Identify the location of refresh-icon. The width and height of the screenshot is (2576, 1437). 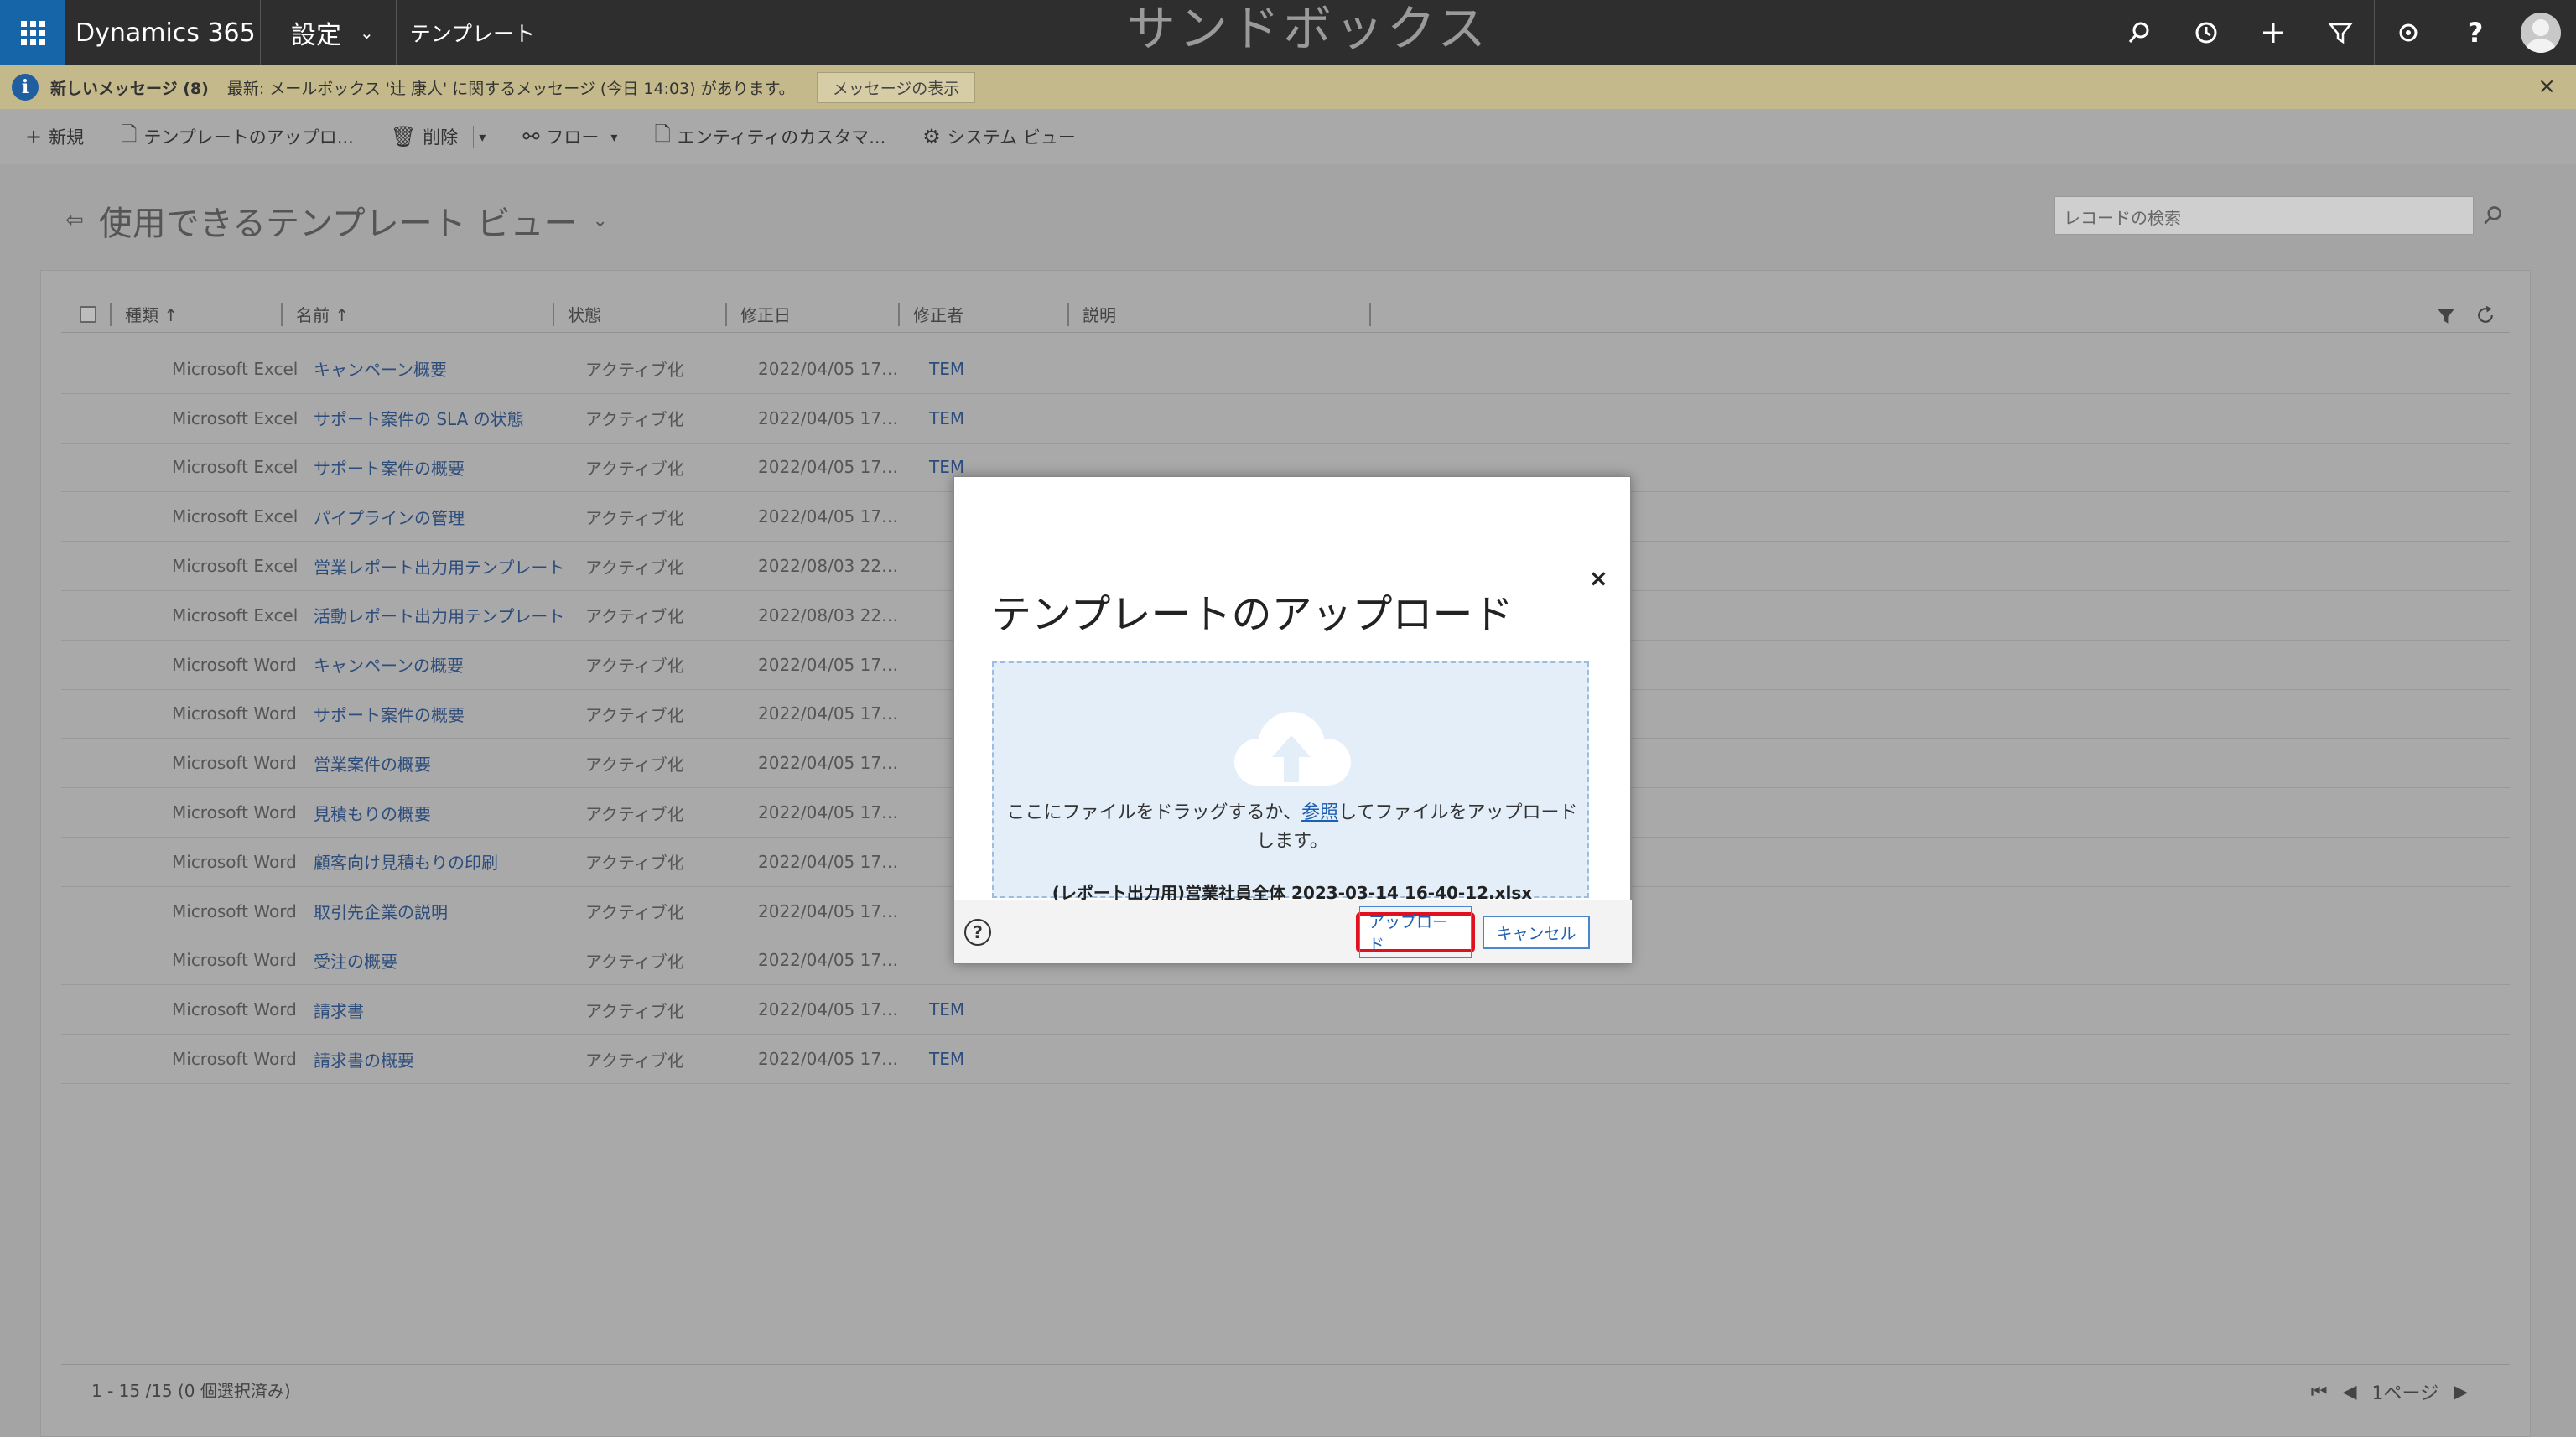
(2485, 318).